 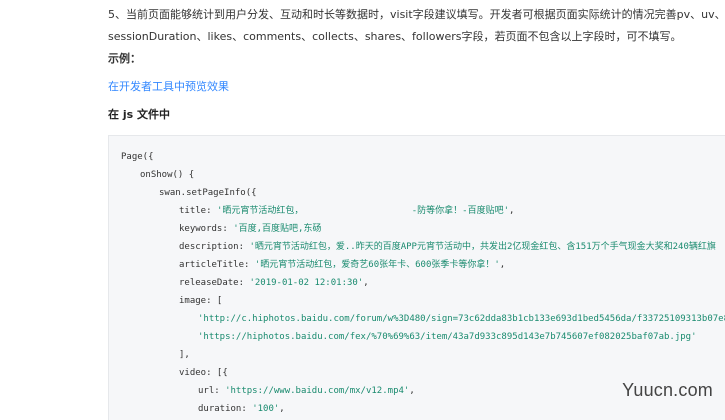 I want to click on code-key: url:, so click(x=212, y=391).